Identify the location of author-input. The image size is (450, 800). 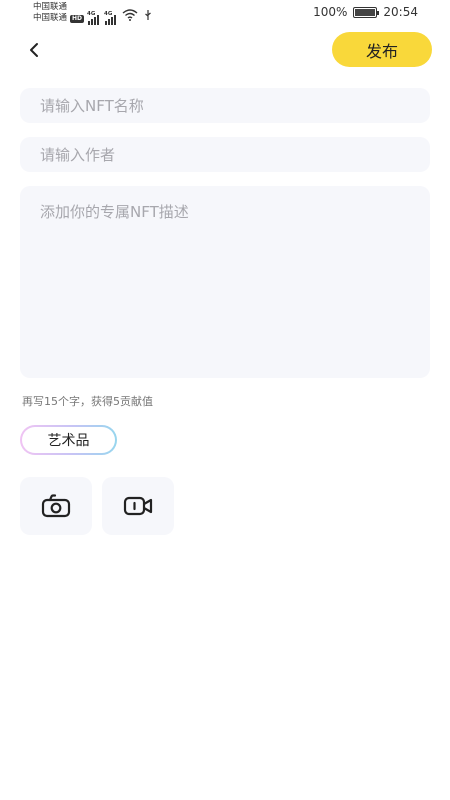
(225, 154).